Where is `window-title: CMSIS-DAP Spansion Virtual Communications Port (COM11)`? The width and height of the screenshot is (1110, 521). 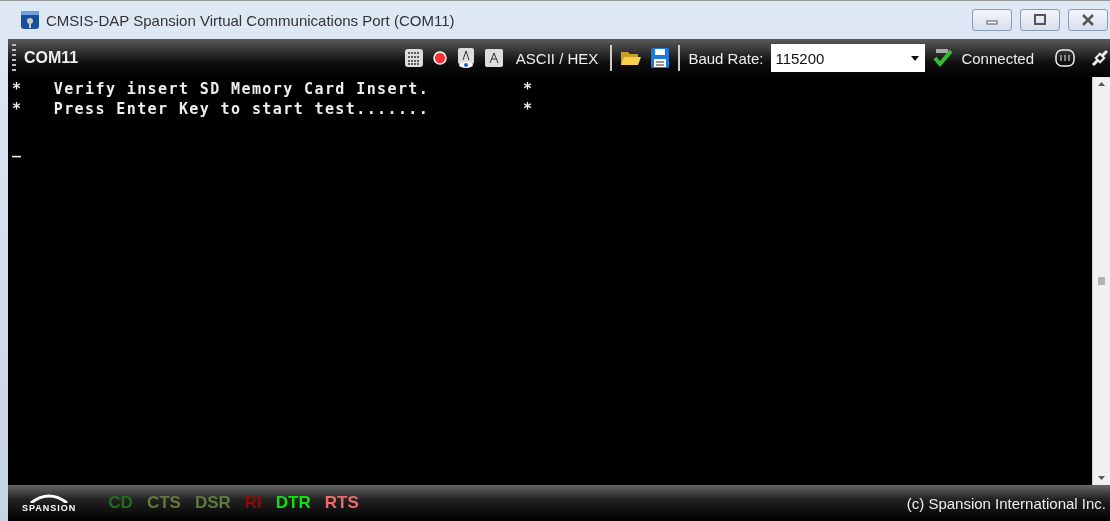
window-title: CMSIS-DAP Spansion Virtual Communications Port (COM11) is located at coordinates (251, 20).